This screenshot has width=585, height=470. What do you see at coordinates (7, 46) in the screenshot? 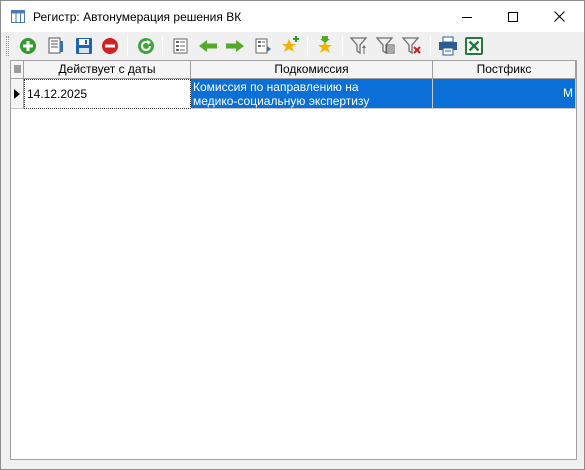
I see `toolbar-grip` at bounding box center [7, 46].